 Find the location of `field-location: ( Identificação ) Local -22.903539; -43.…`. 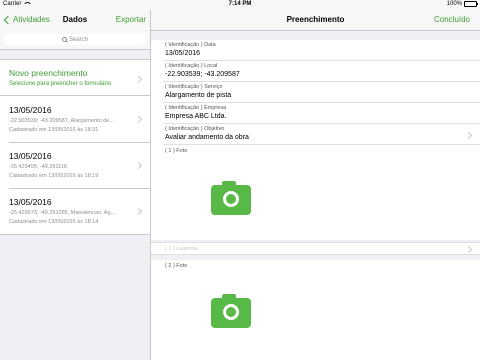

field-location: ( Identificação ) Local -22.903539; -43.… is located at coordinates (315, 71).